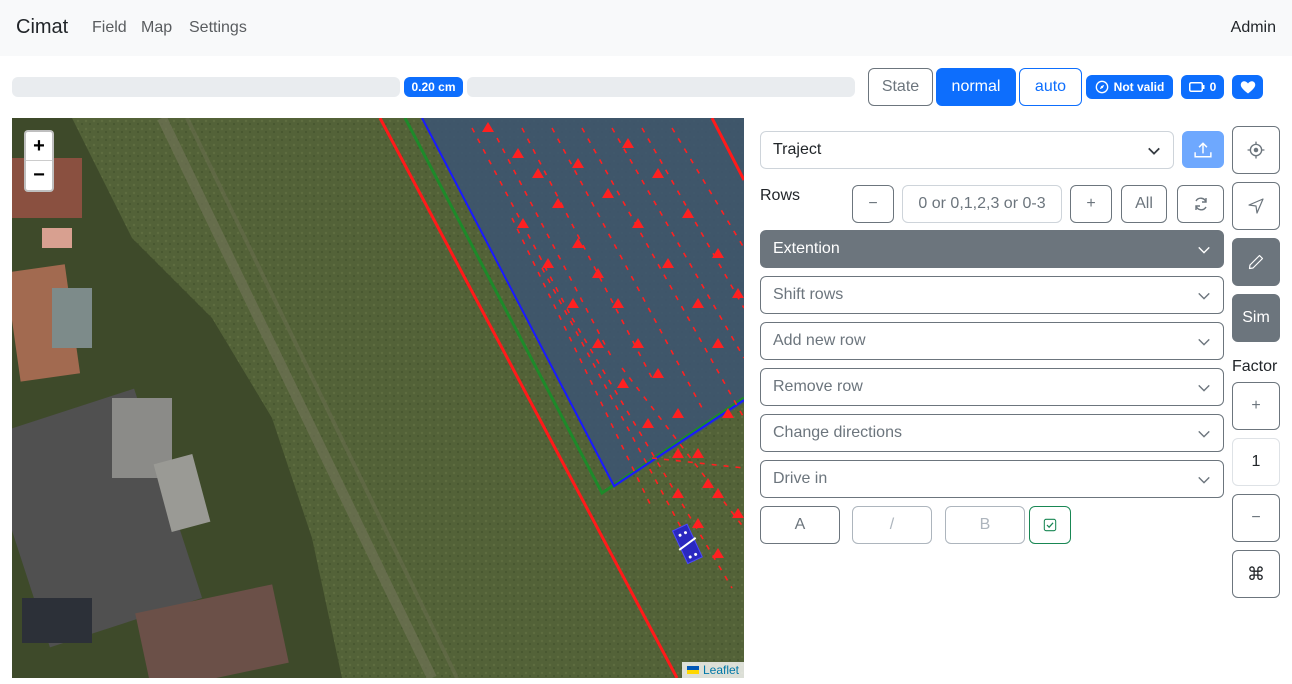 The image size is (1292, 684). I want to click on check-square-icon, so click(1050, 525).